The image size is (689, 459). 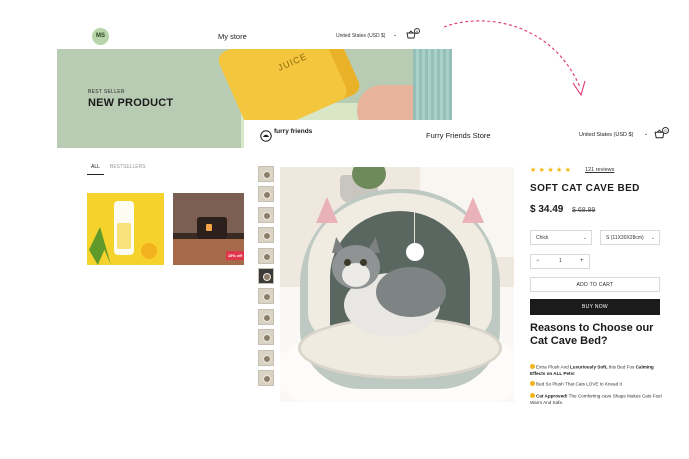 I want to click on quantity-decrease-button: −, so click(x=538, y=261).